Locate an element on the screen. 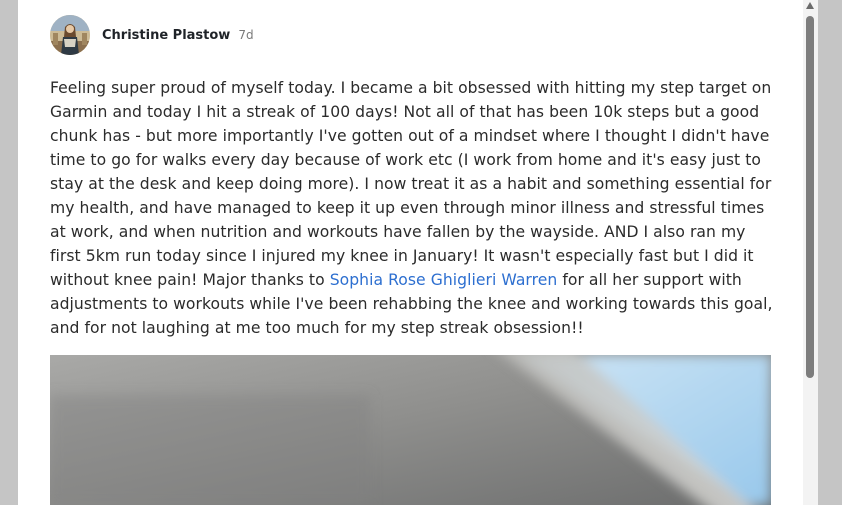 This screenshot has width=842, height=505. post-header: Christine Plastow 7d is located at coordinates (152, 35).